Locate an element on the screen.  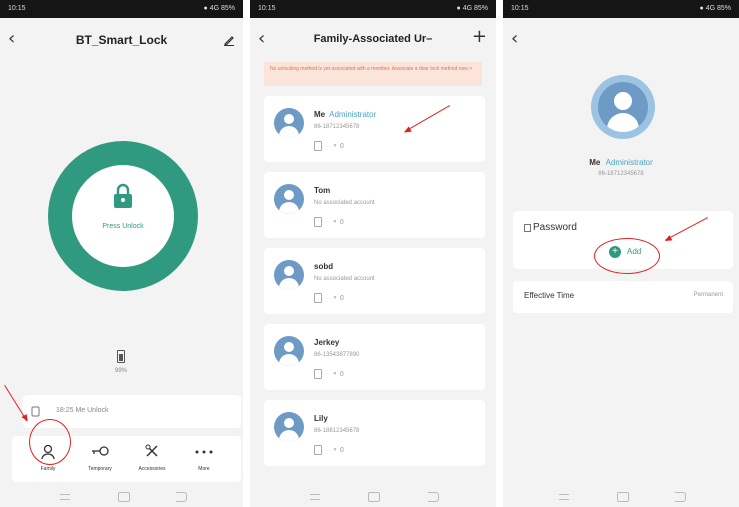
member-name: Jerkey is located at coordinates (327, 342).